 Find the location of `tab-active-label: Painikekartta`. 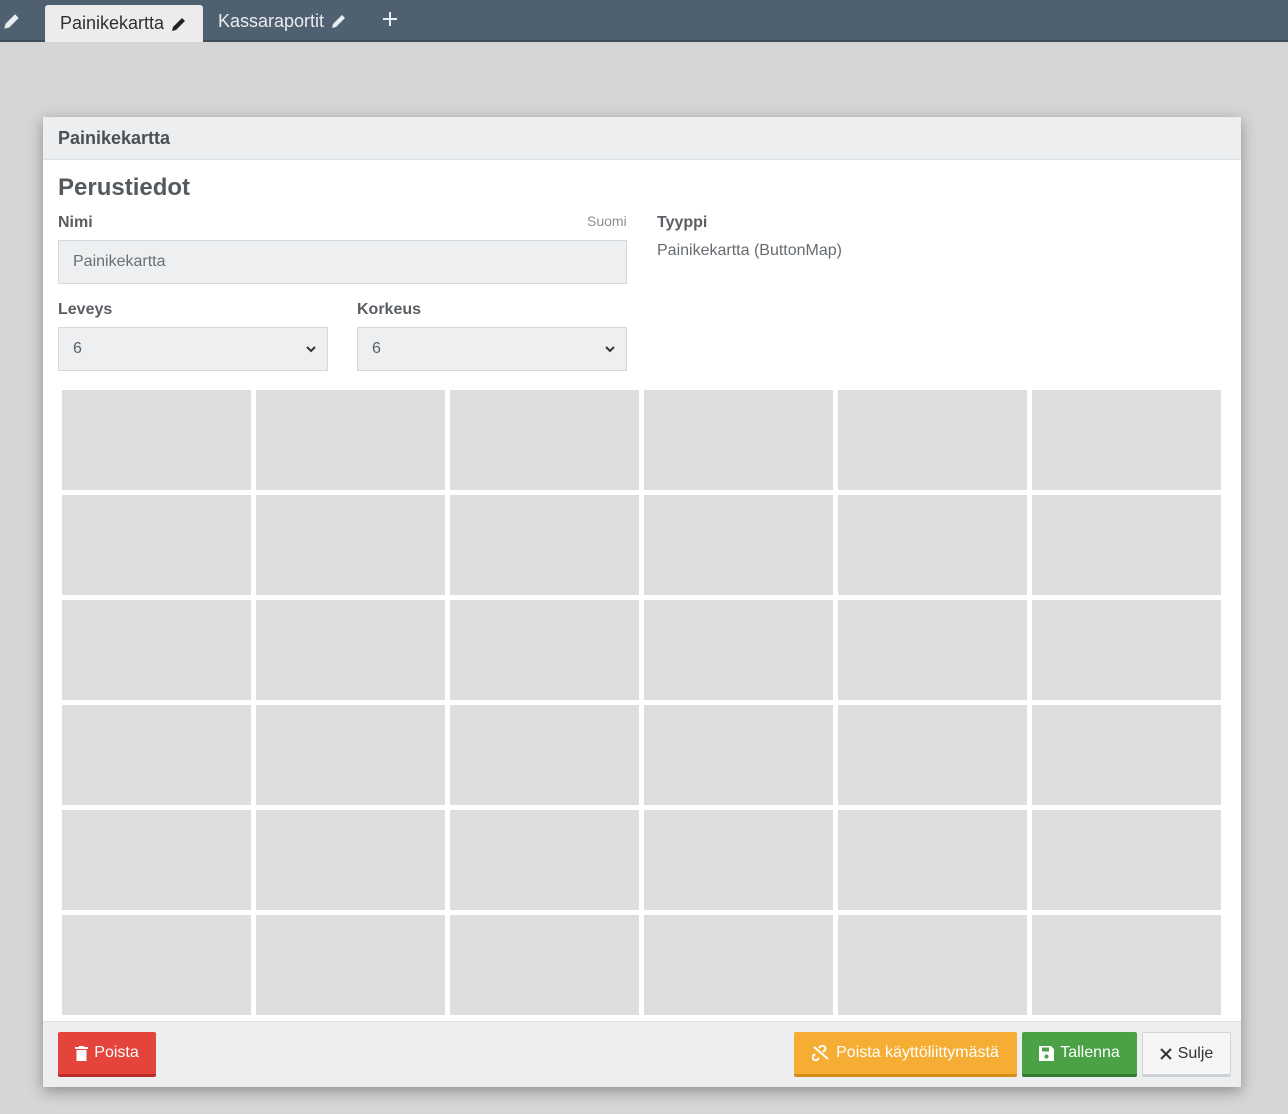

tab-active-label: Painikekartta is located at coordinates (112, 23).